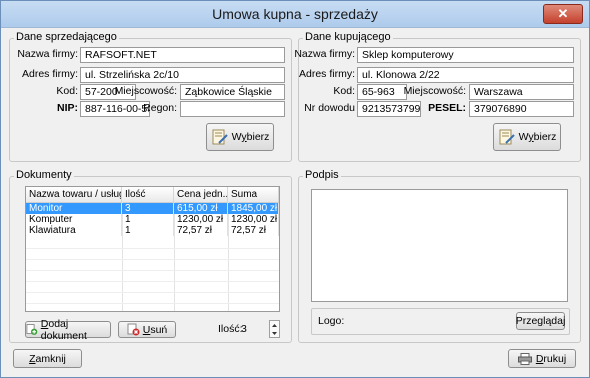 The width and height of the screenshot is (590, 378). I want to click on seller-choose-button: Wybierz, so click(240, 137).